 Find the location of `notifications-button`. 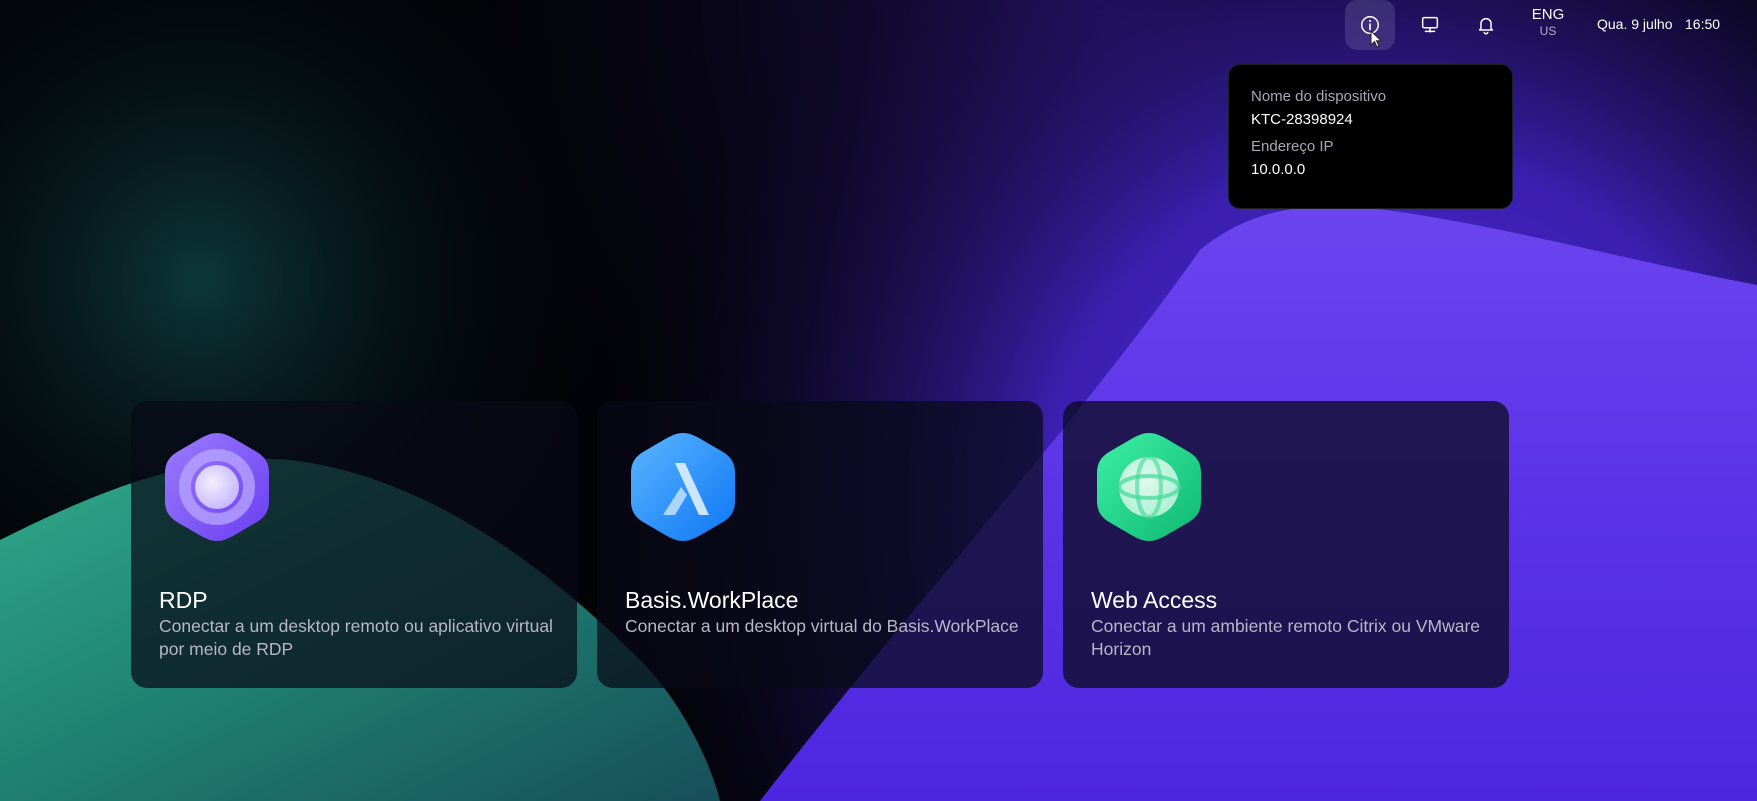

notifications-button is located at coordinates (1486, 25).